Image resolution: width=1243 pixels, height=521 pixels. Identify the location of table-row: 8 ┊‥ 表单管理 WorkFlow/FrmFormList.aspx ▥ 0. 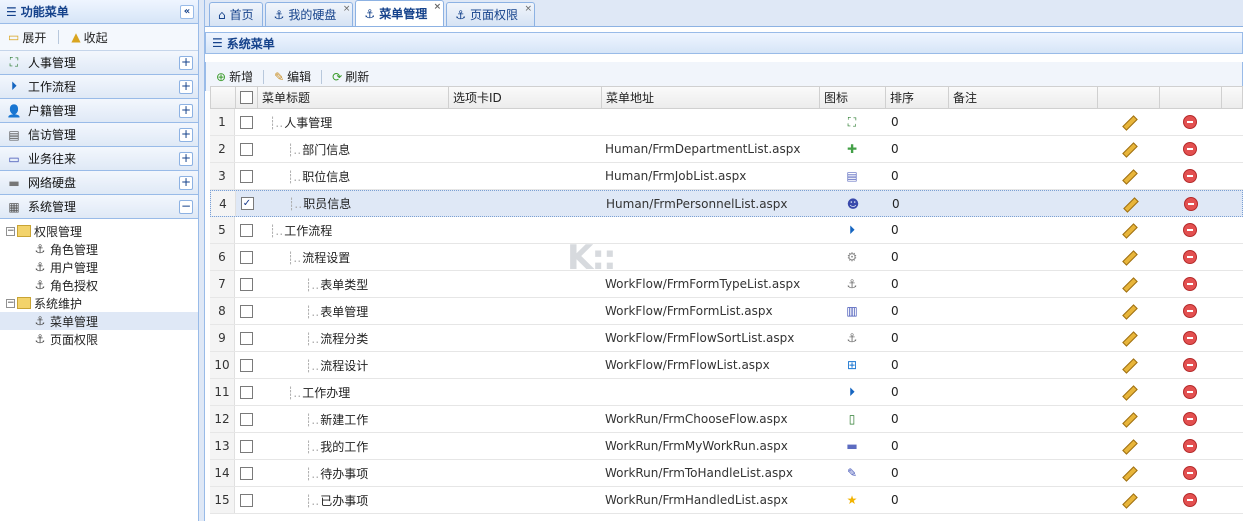
(726, 311).